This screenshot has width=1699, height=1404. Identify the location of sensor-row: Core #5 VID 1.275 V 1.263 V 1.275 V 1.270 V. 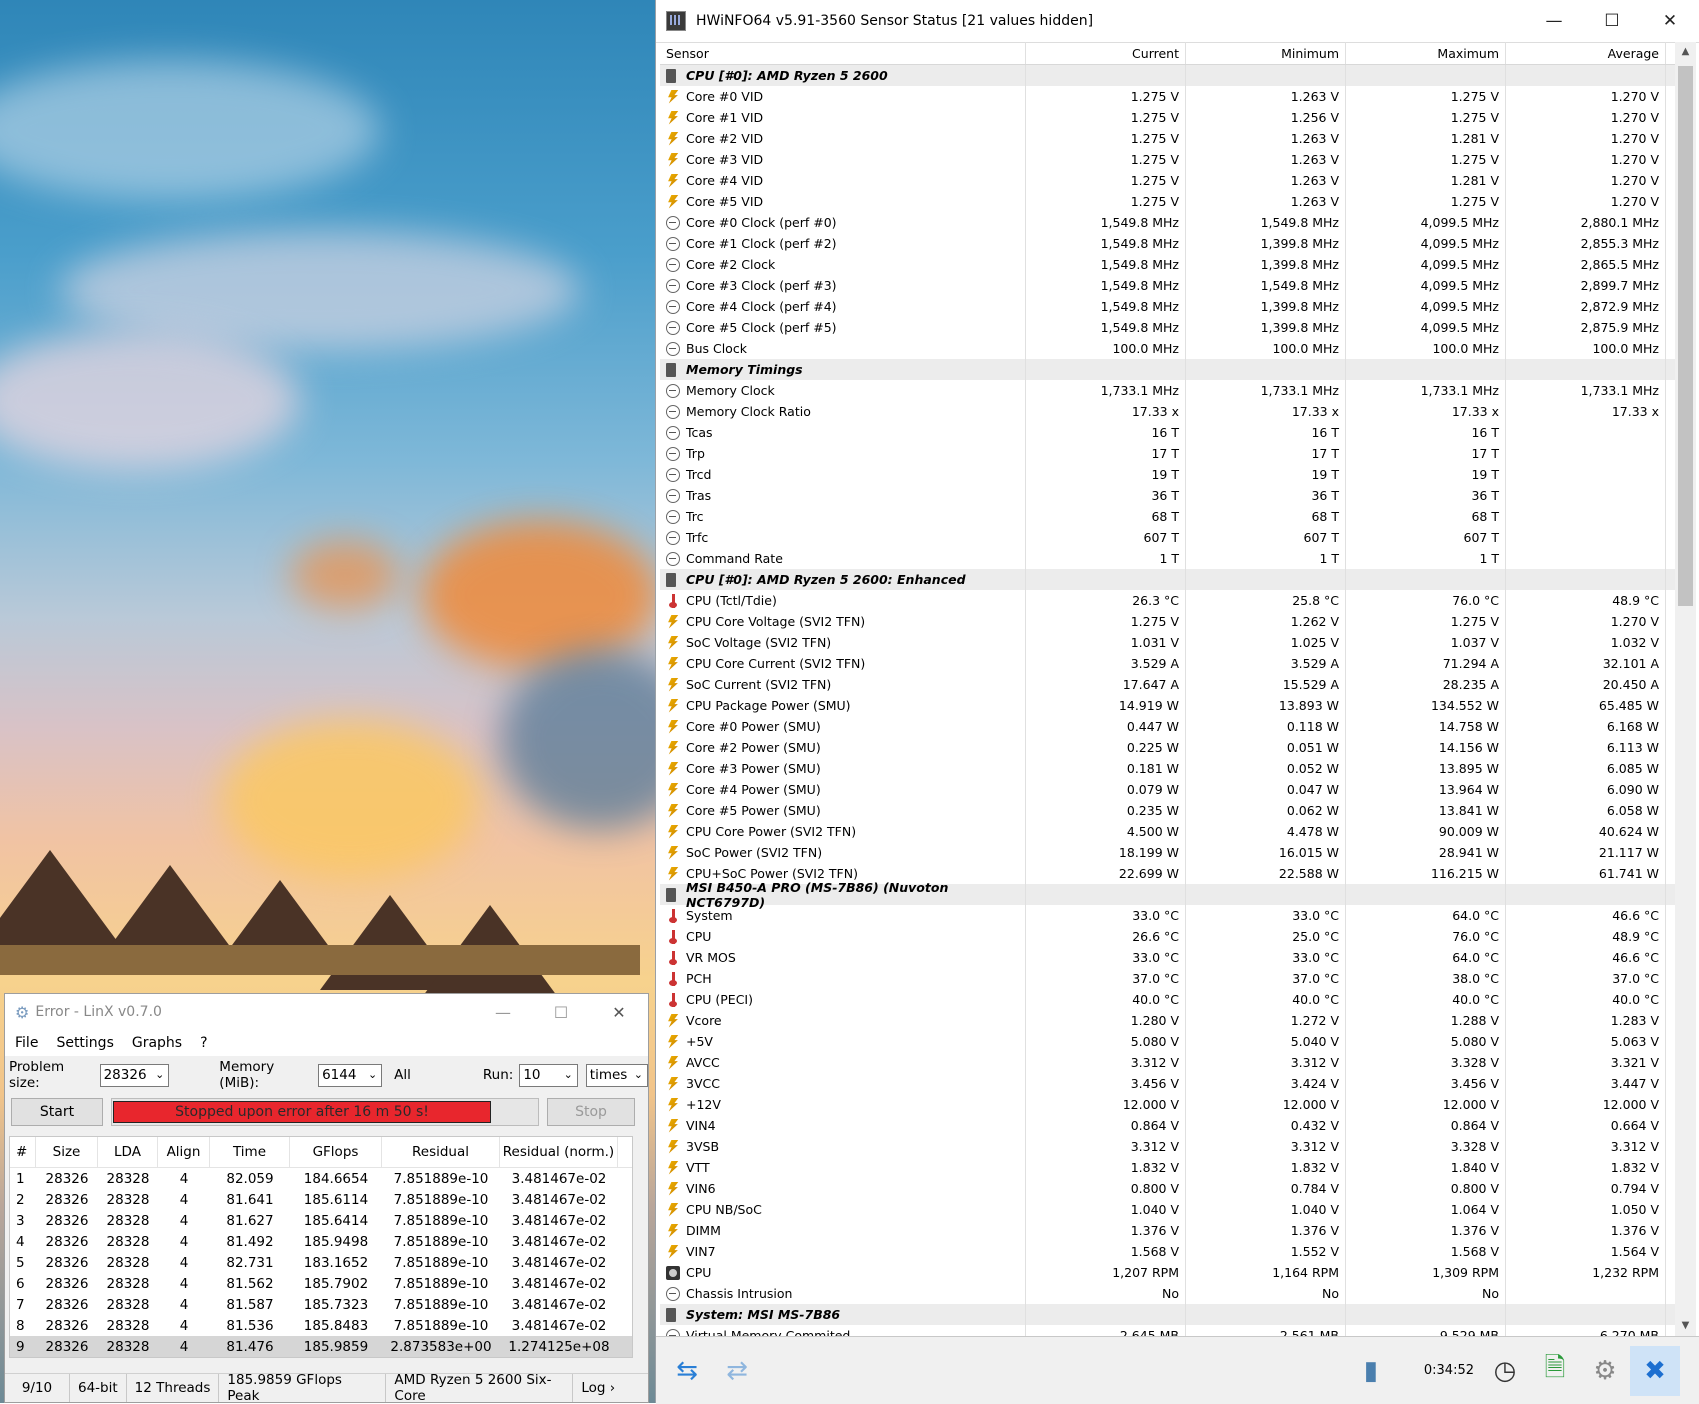
(1167, 201).